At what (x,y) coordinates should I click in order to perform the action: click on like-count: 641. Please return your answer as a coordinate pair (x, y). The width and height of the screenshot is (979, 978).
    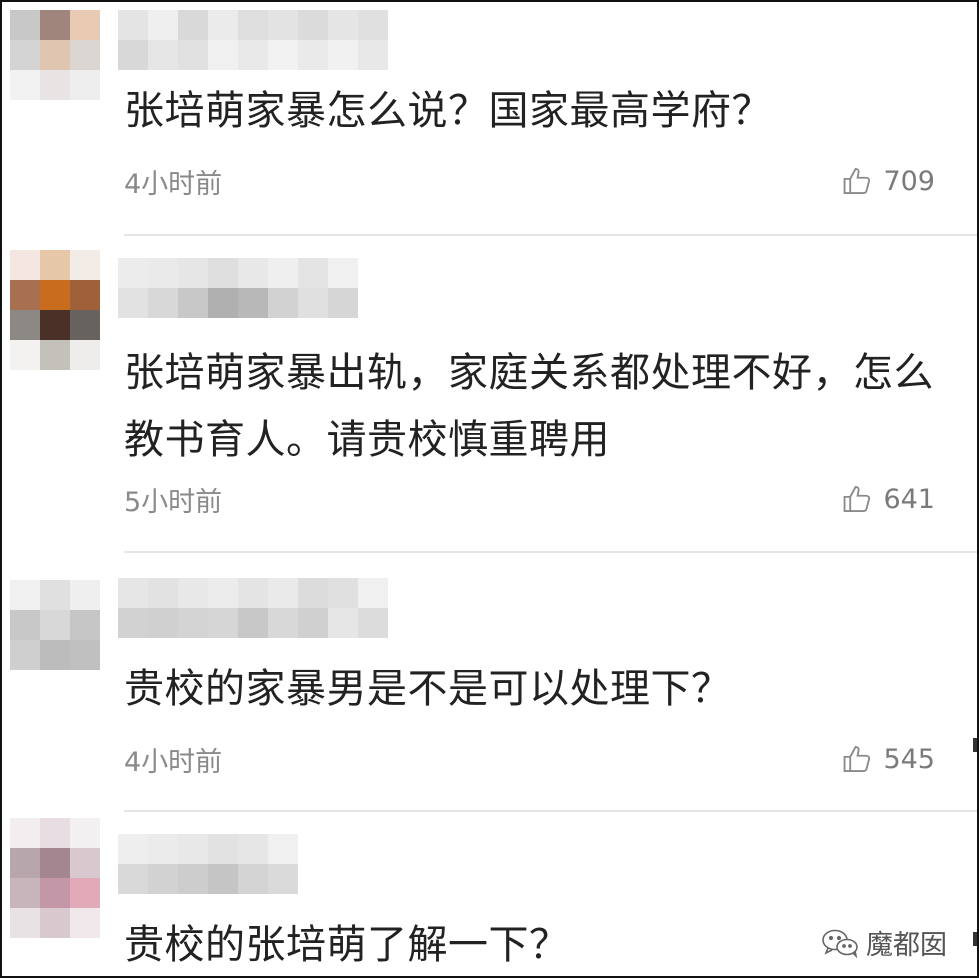
    Looking at the image, I should click on (909, 499).